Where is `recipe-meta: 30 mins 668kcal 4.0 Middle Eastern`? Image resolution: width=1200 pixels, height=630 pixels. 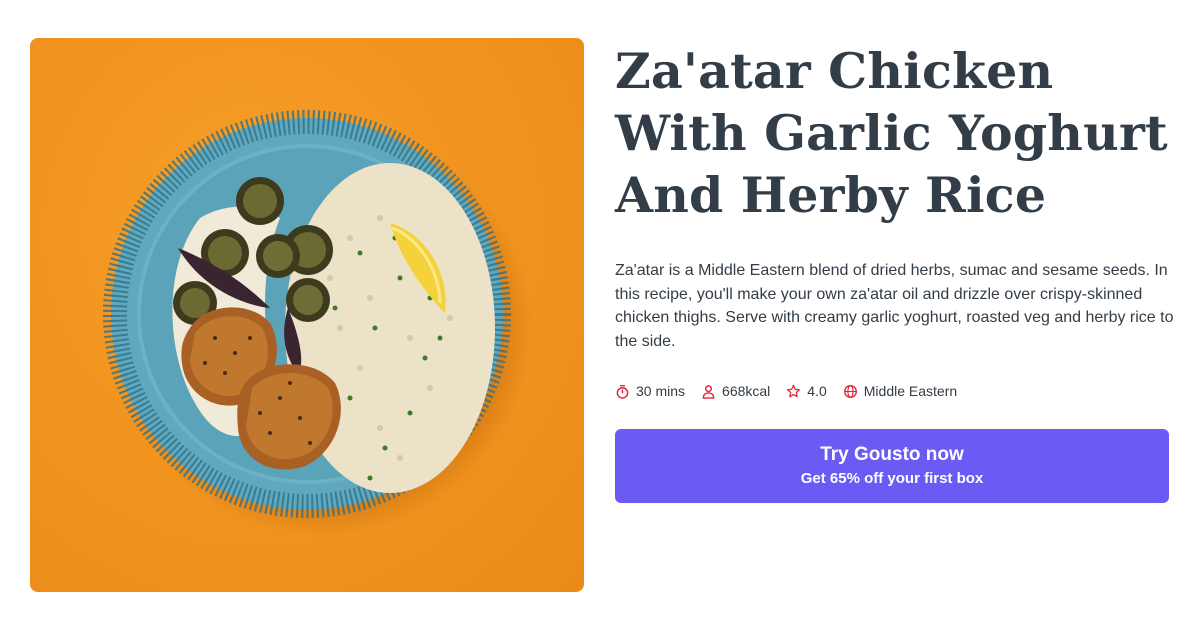 recipe-meta: 30 mins 668kcal 4.0 Middle Eastern is located at coordinates (895, 391).